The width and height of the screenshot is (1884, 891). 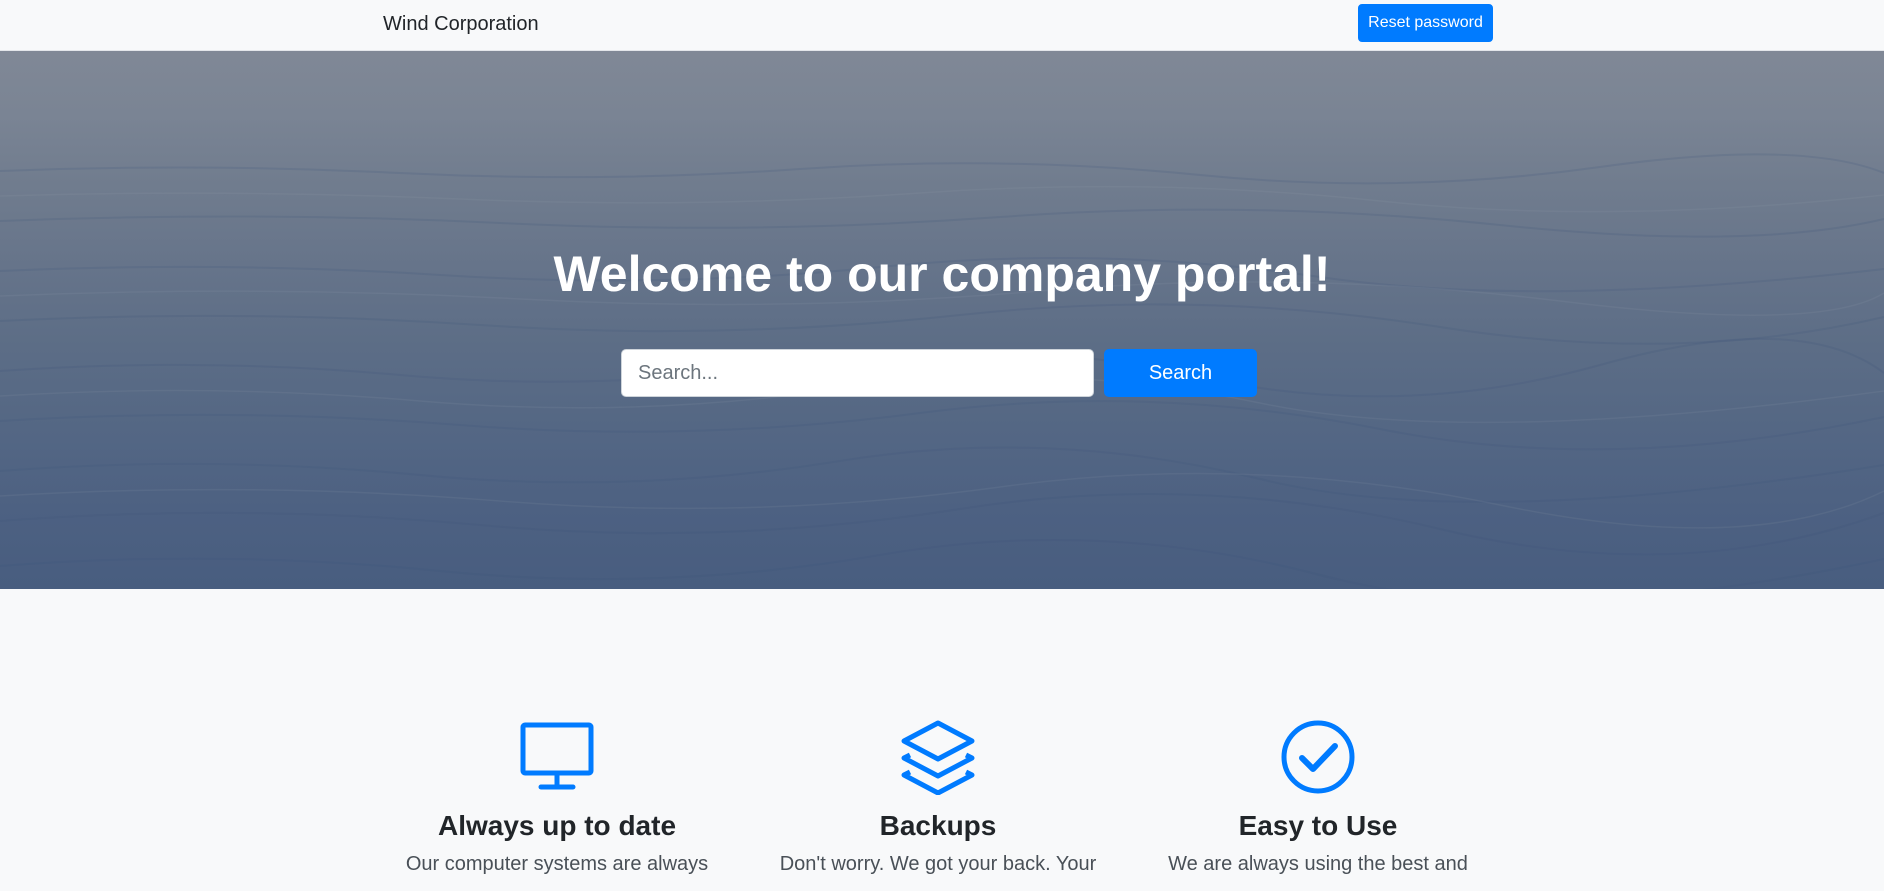 I want to click on hero-heading: Welcome to our company portal!, so click(x=942, y=274).